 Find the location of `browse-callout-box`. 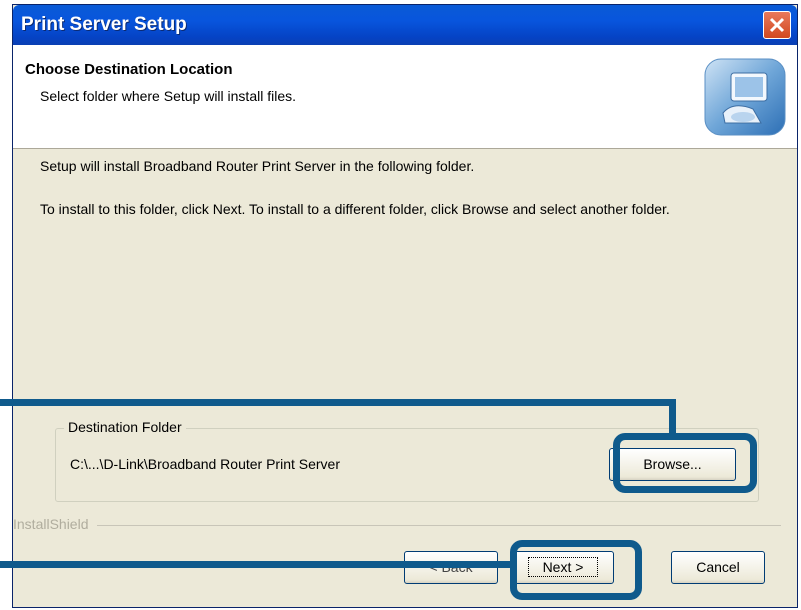

browse-callout-box is located at coordinates (685, 463).